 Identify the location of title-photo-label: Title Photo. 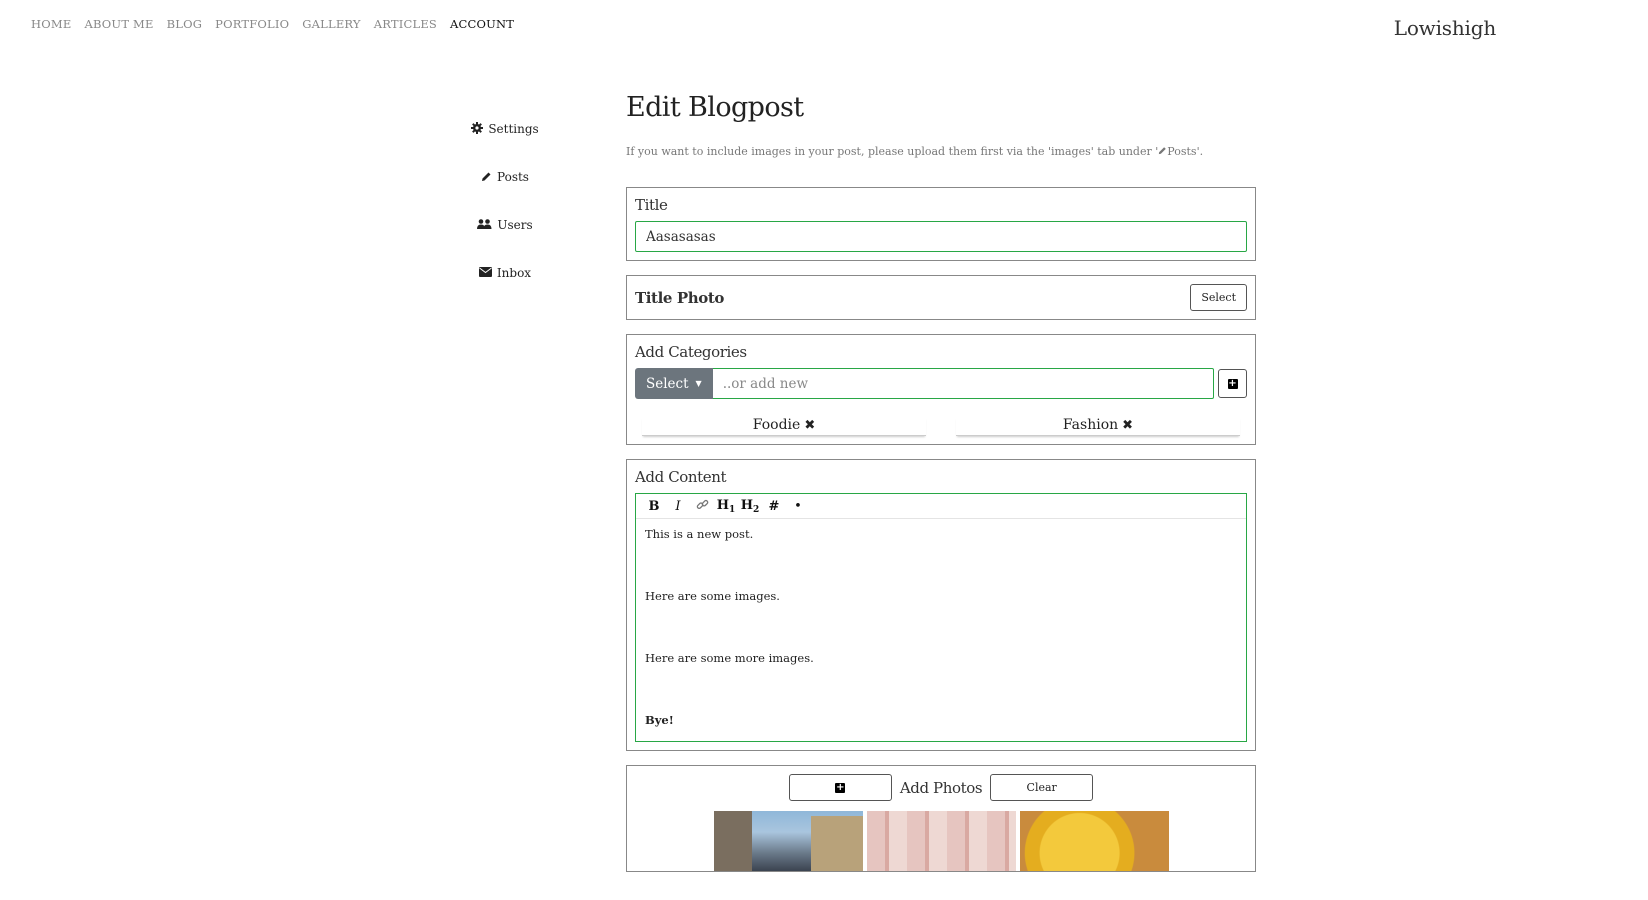
(679, 297).